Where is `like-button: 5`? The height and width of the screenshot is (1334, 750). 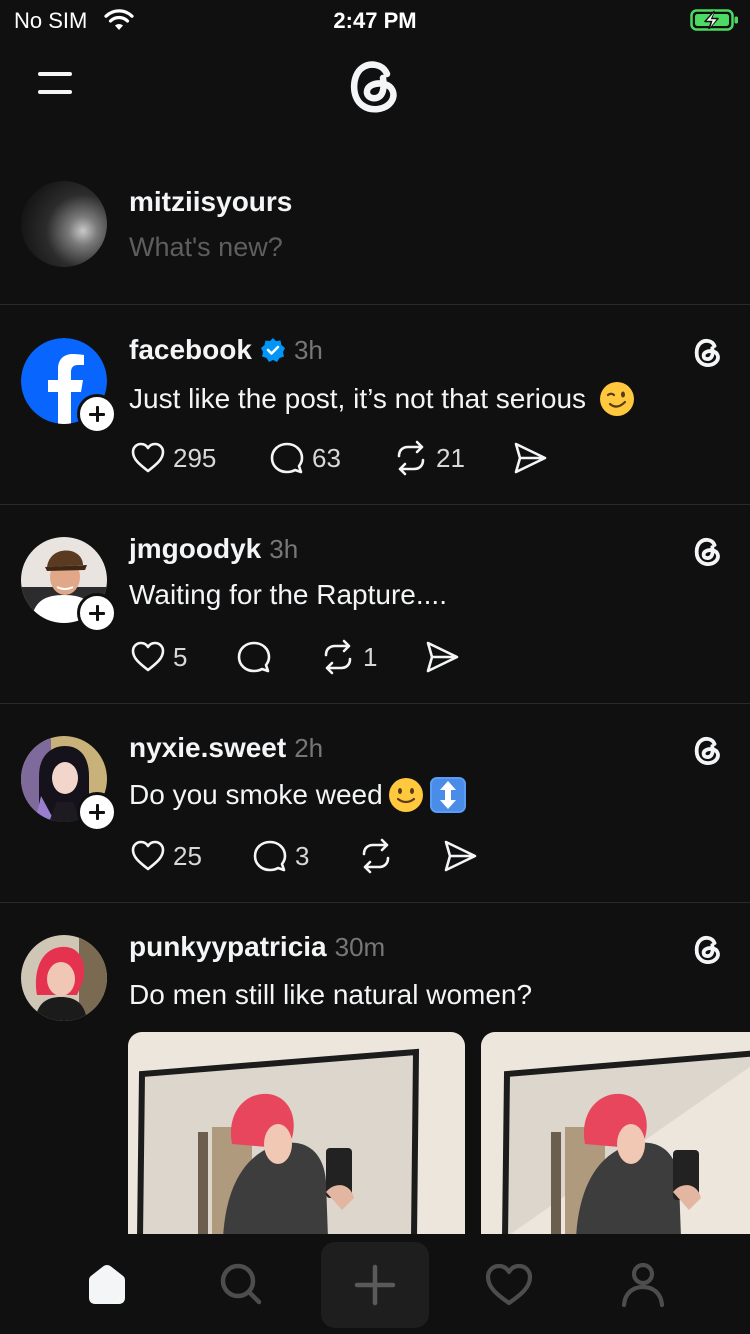
like-button: 5 is located at coordinates (158, 657).